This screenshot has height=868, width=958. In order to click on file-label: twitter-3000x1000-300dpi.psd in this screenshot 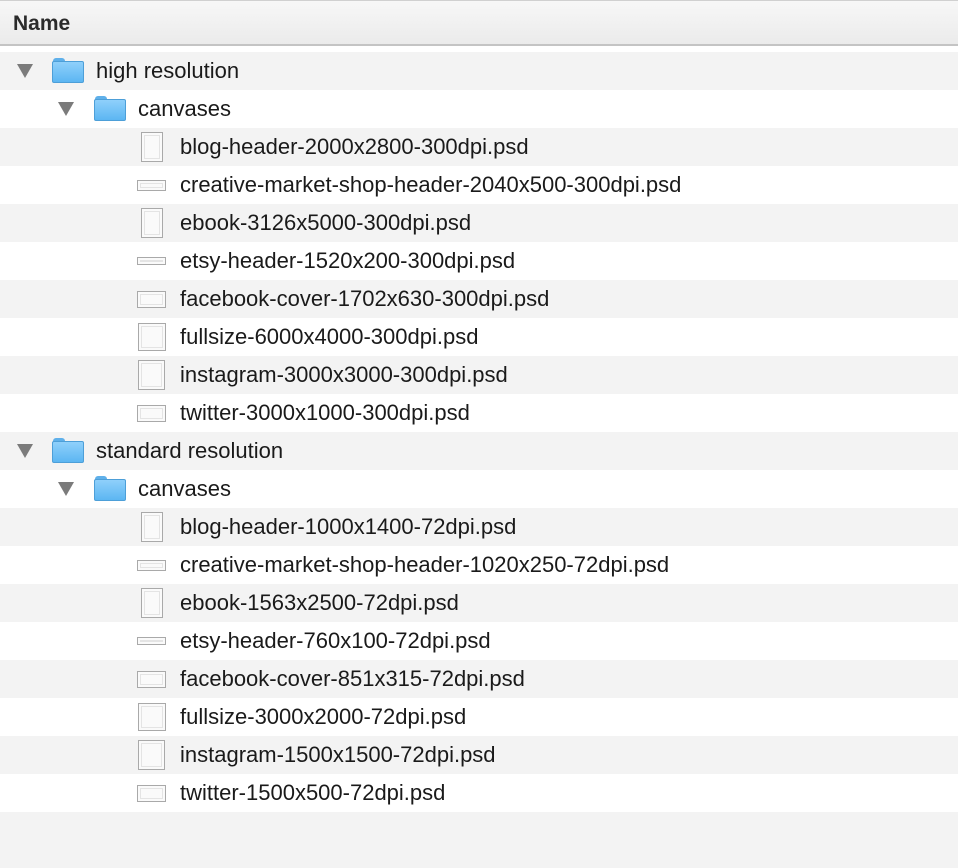, I will do `click(325, 412)`.